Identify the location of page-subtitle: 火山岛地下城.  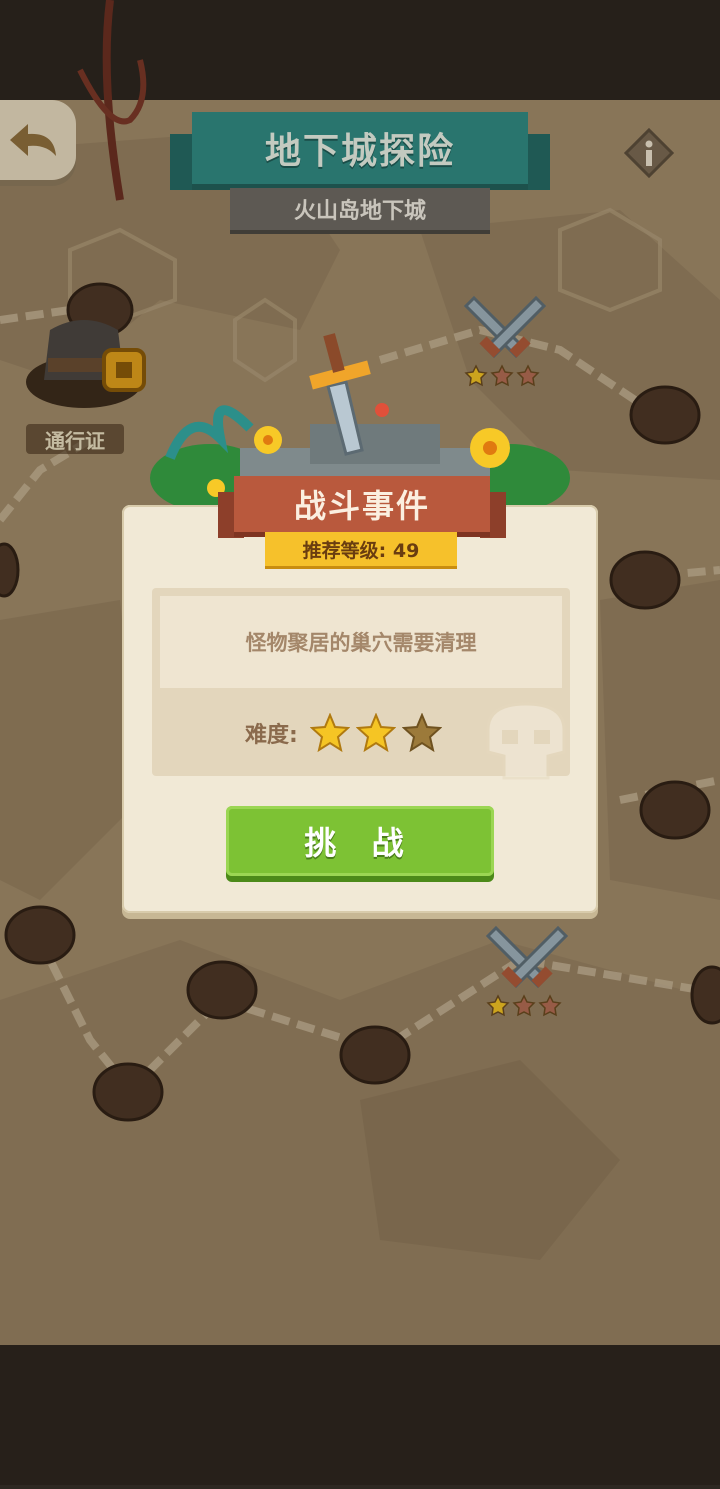
(360, 209).